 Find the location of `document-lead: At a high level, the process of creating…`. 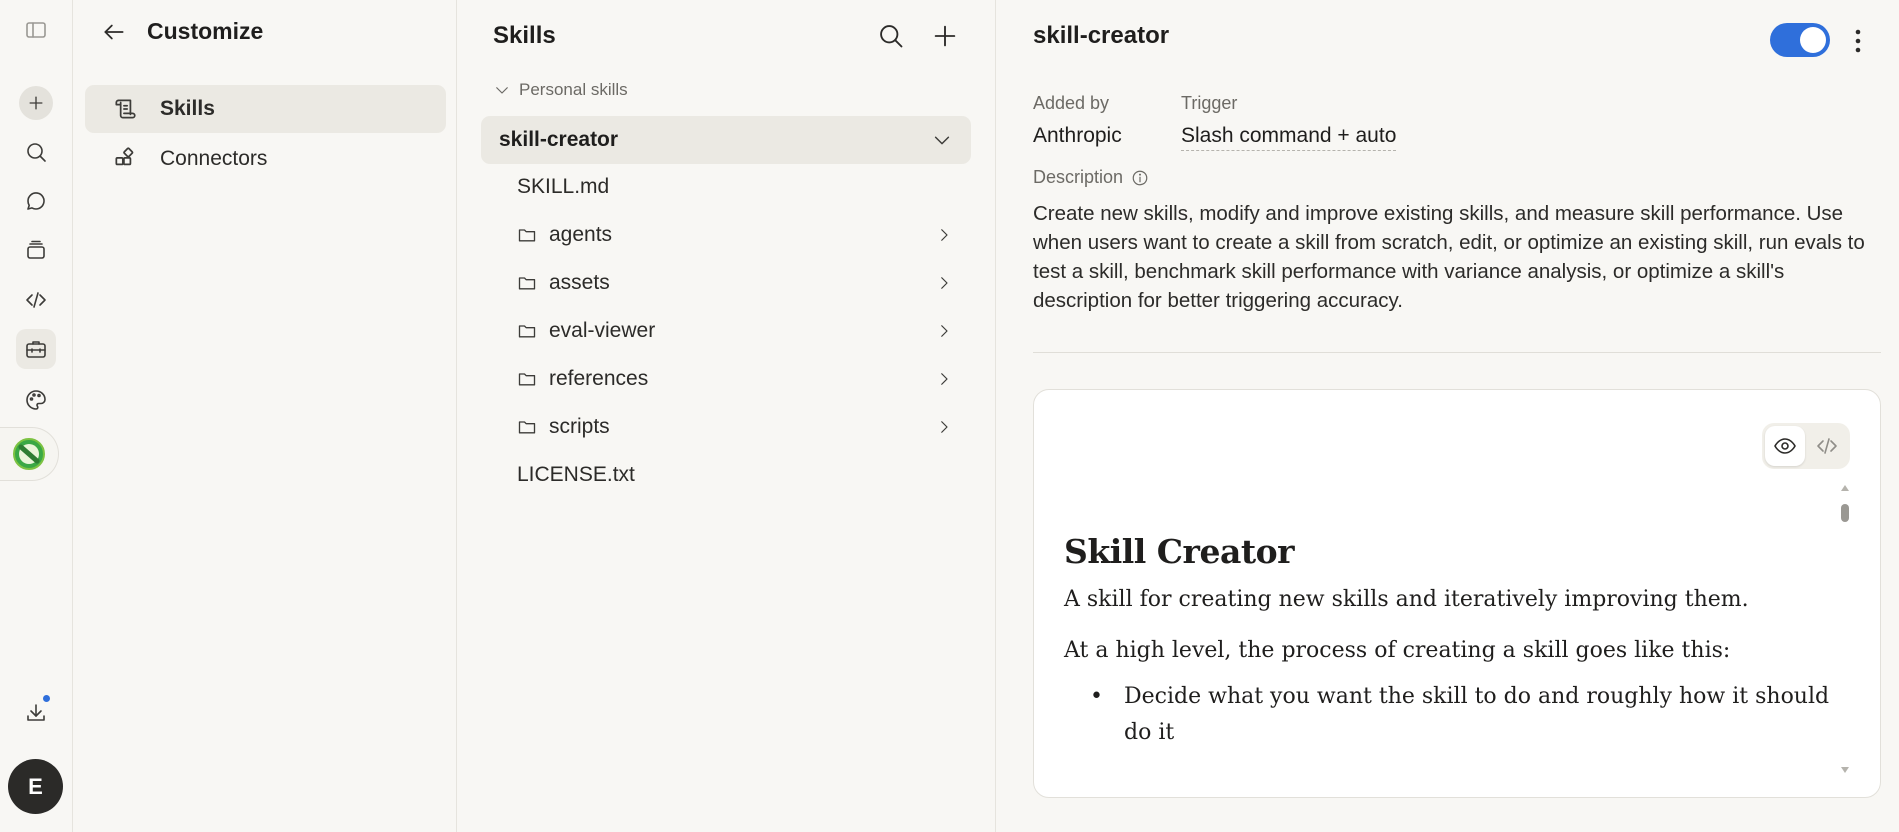

document-lead: At a high level, the process of creating… is located at coordinates (1397, 650).